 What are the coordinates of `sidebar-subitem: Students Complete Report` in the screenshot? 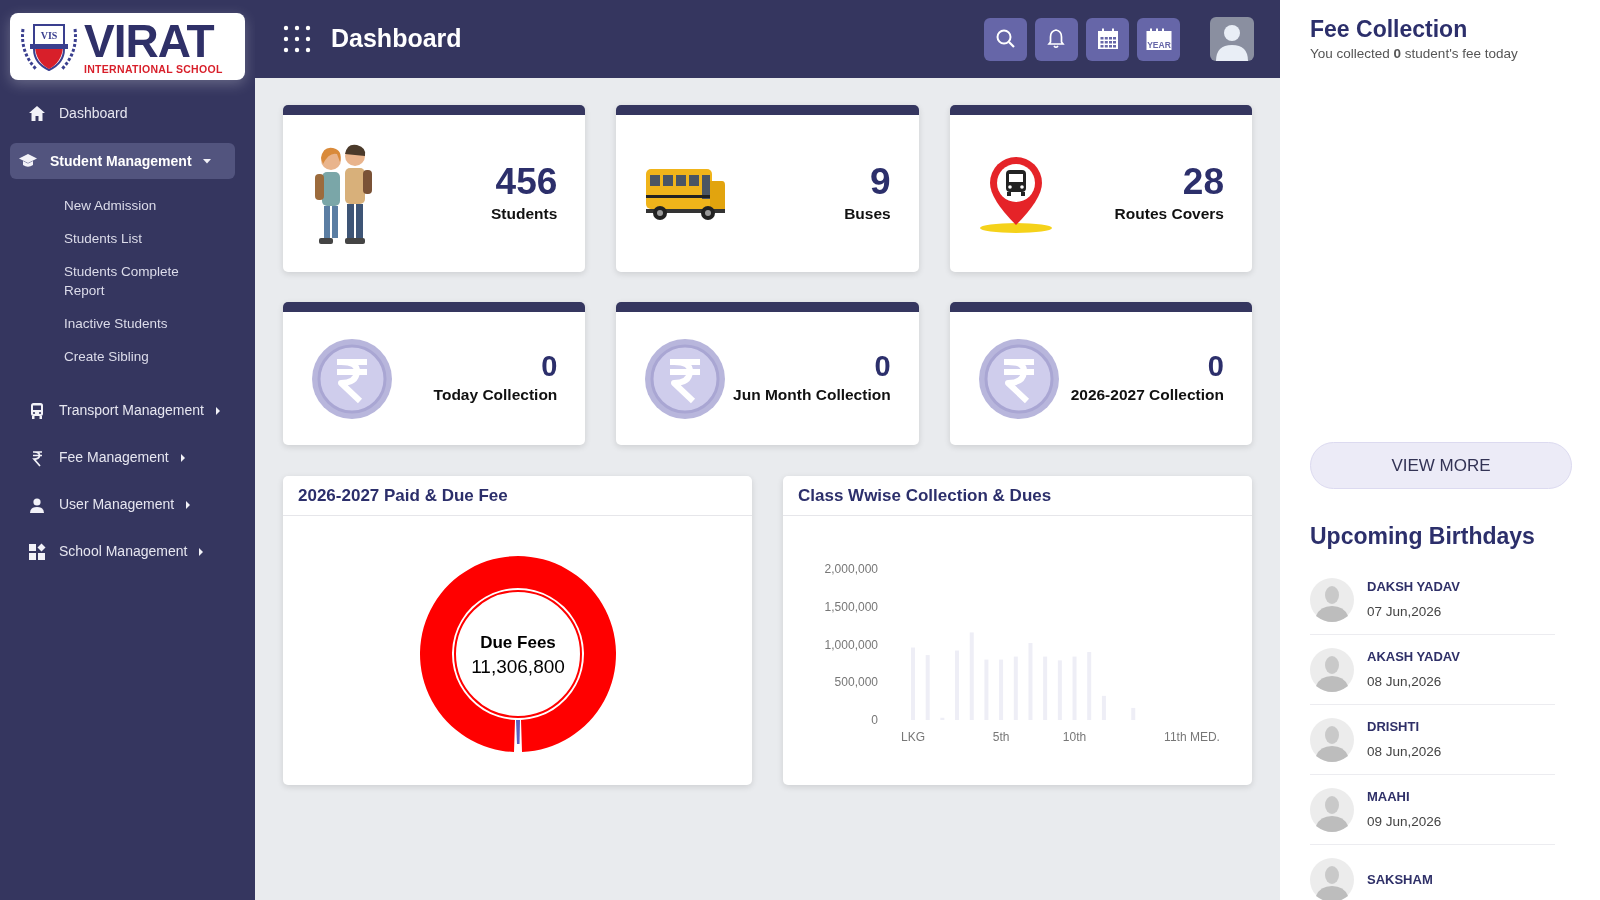 It's located at (100, 281).